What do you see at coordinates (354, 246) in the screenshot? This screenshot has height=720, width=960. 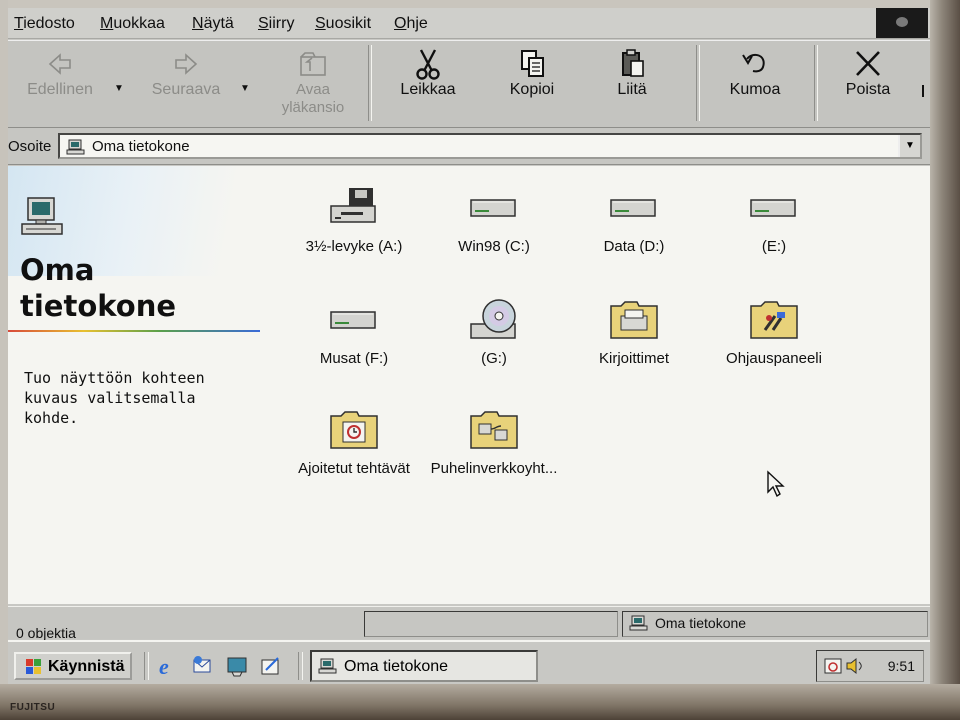 I see `drive-a-label: 3½-levyke (A:)` at bounding box center [354, 246].